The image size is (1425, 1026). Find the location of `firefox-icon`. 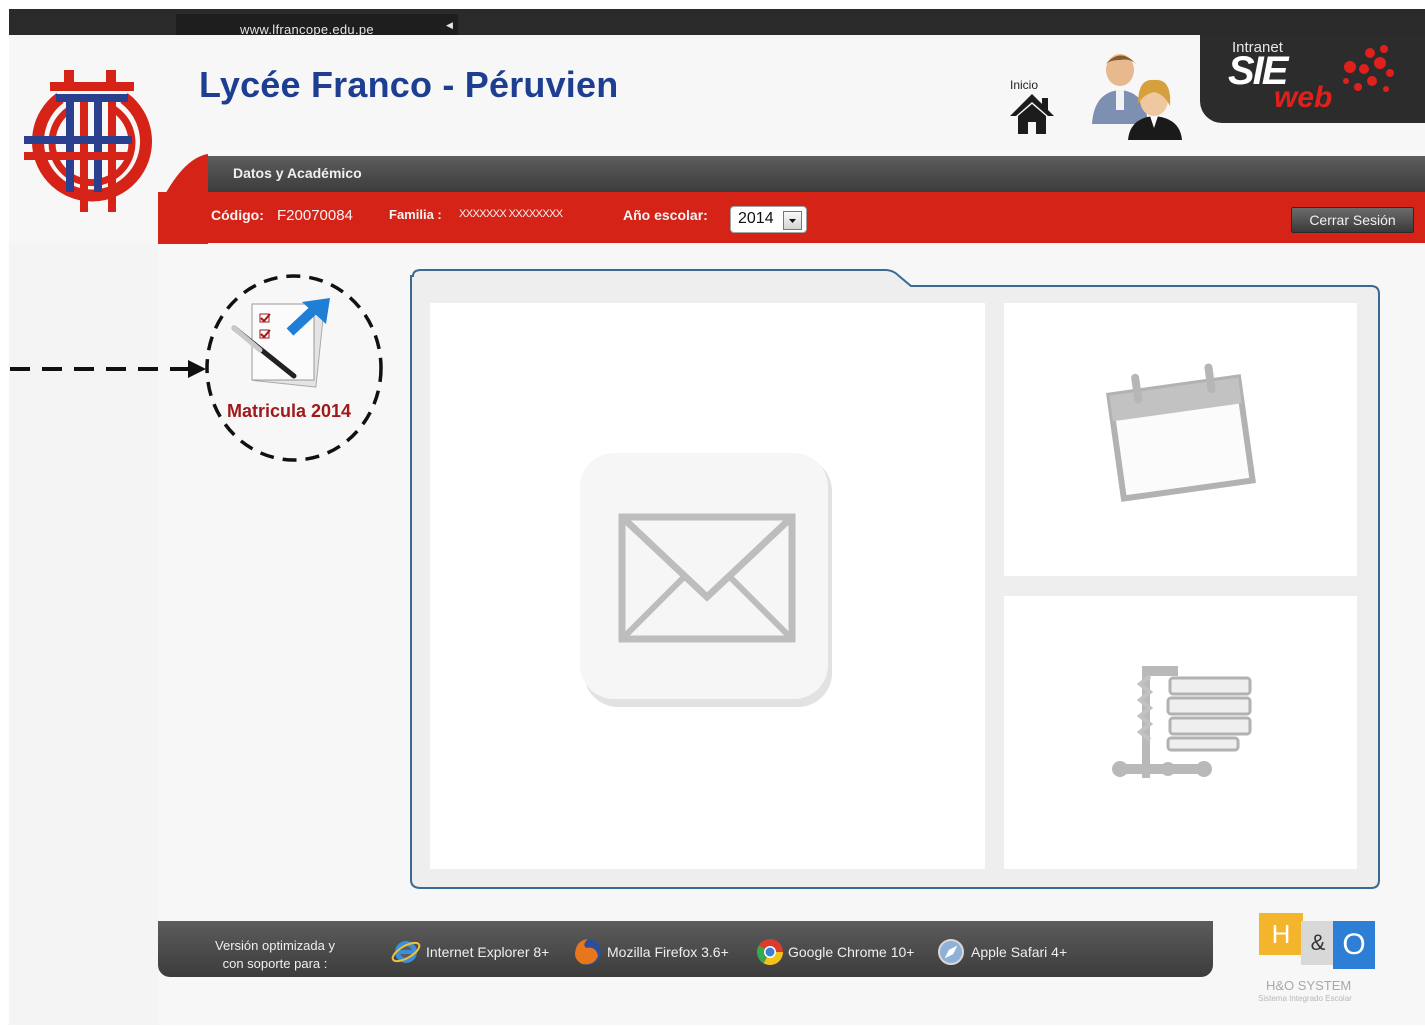

firefox-icon is located at coordinates (588, 952).